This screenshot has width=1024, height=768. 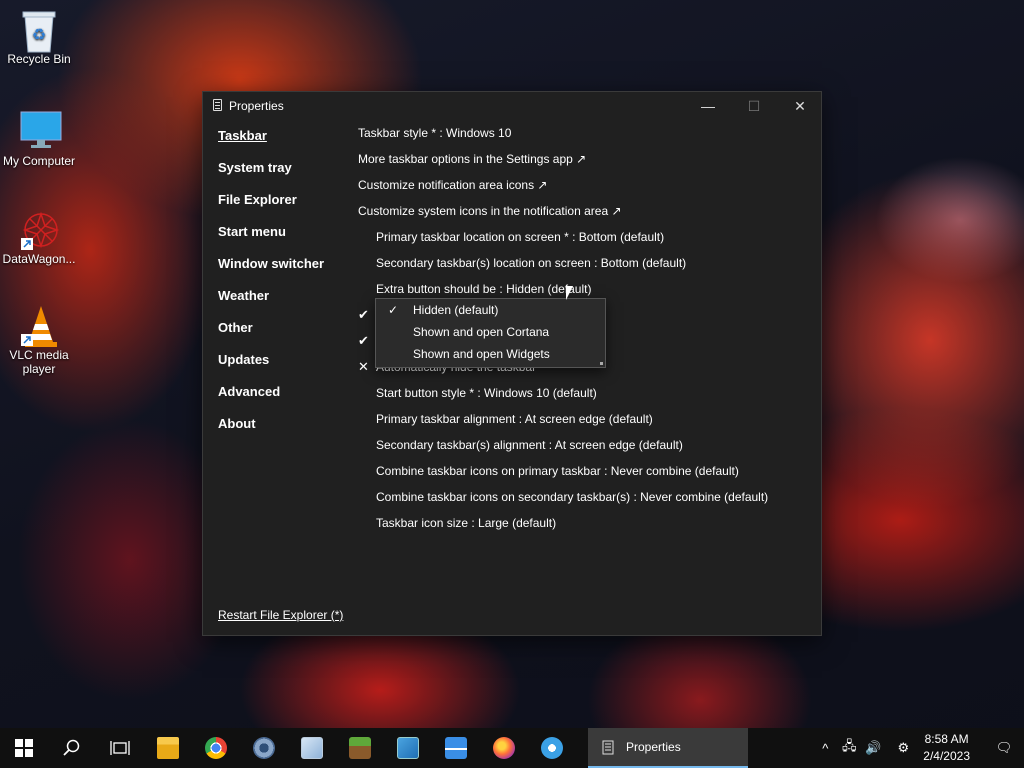 I want to click on search-icon, so click(x=71, y=747).